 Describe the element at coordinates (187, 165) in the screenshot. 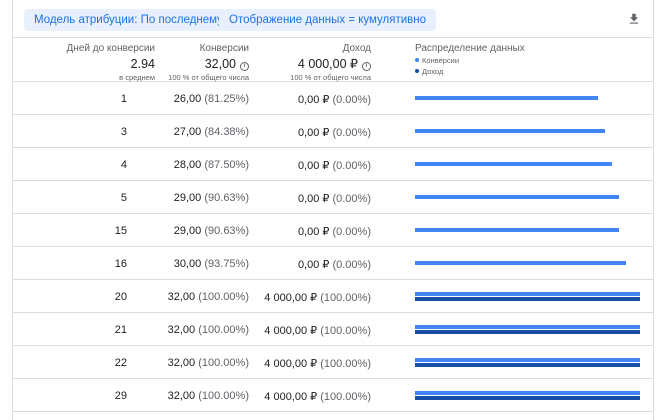

I see `conversions-value: 28,00` at that location.